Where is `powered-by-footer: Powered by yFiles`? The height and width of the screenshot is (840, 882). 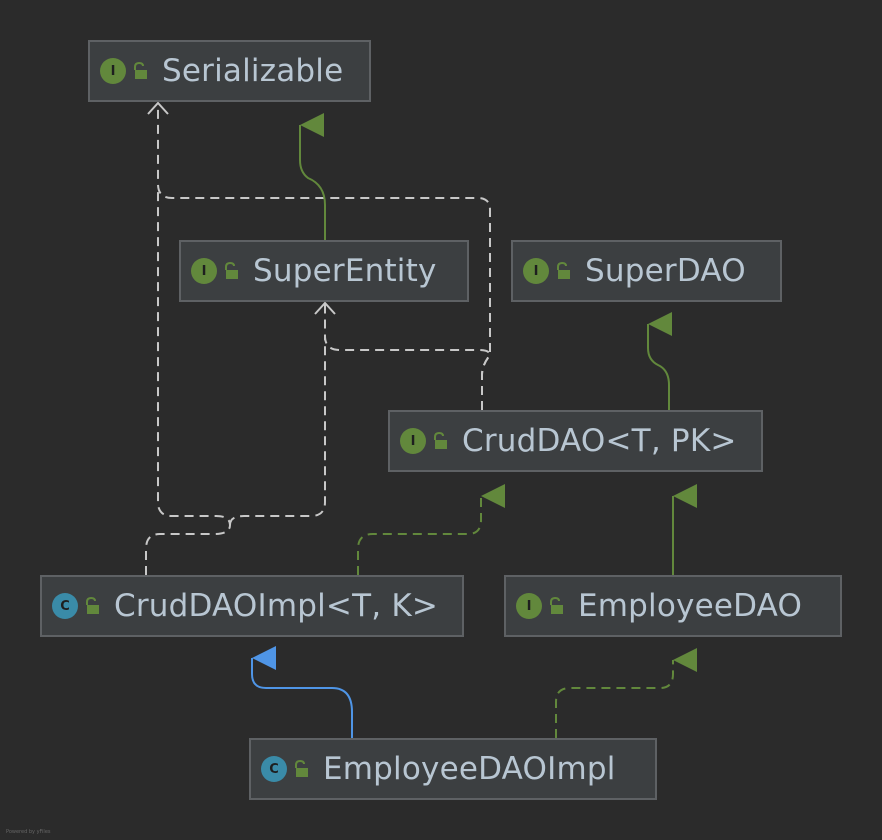 powered-by-footer: Powered by yFiles is located at coordinates (28, 832).